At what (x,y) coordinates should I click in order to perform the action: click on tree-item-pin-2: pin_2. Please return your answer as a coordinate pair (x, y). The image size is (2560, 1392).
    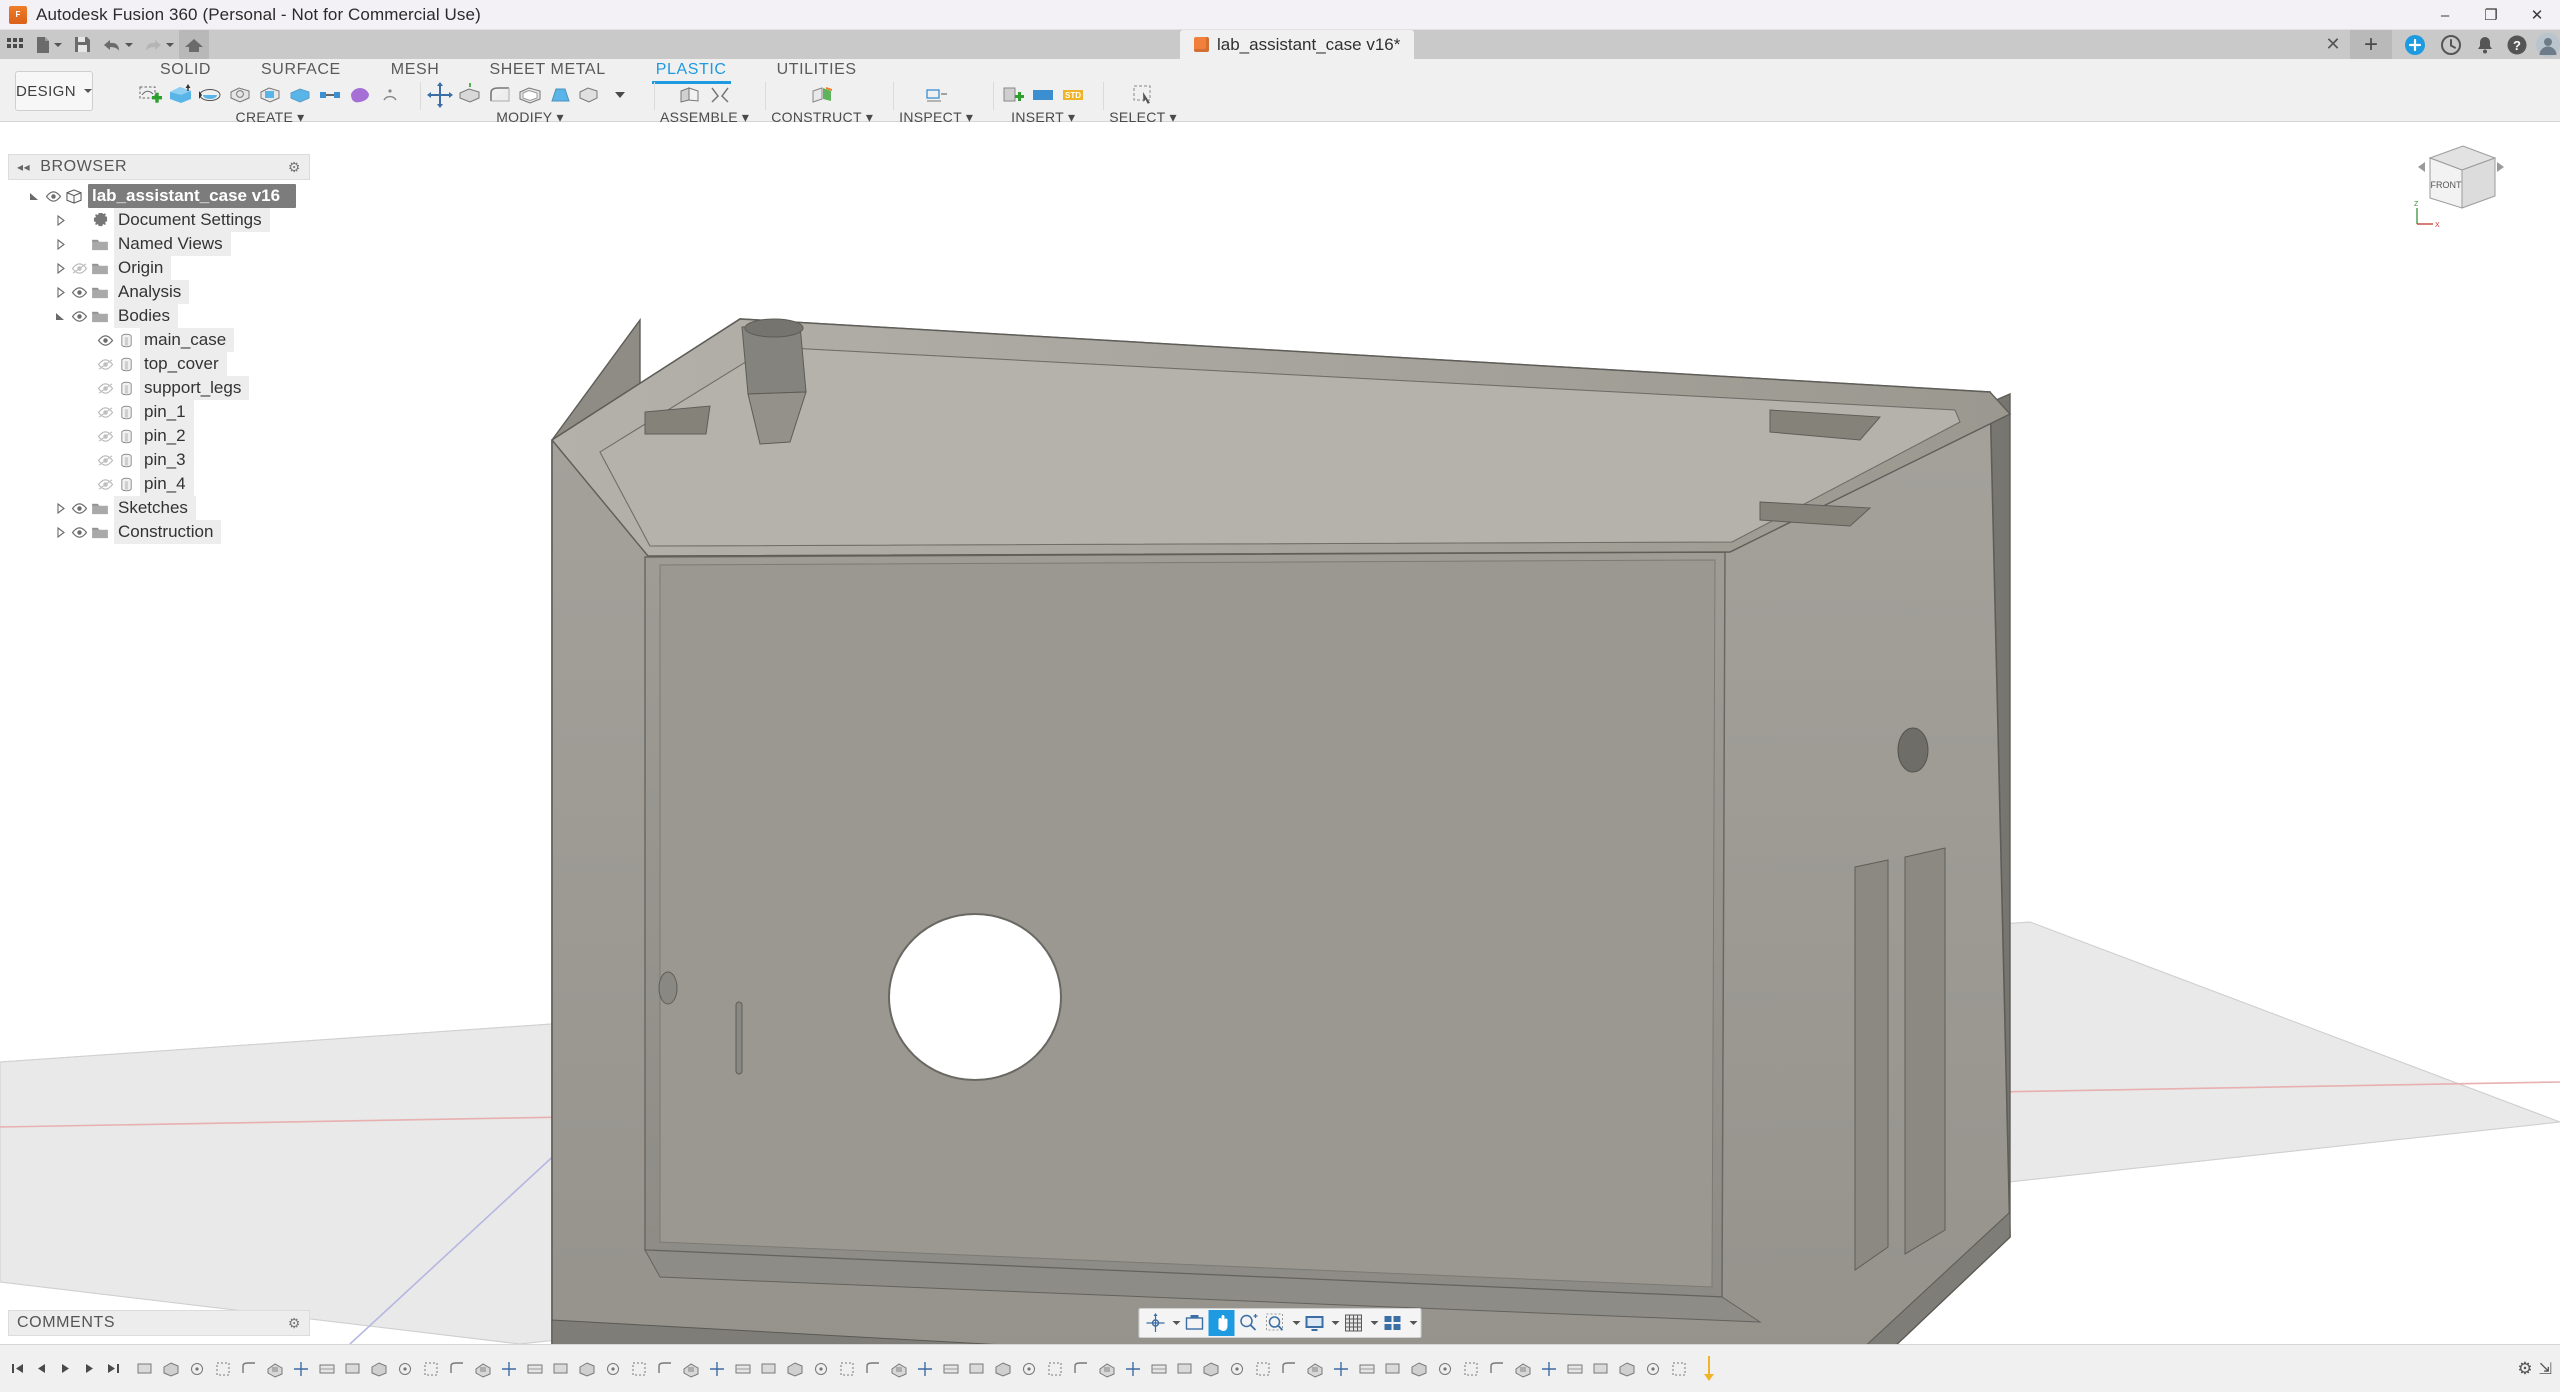
    Looking at the image, I should click on (159, 436).